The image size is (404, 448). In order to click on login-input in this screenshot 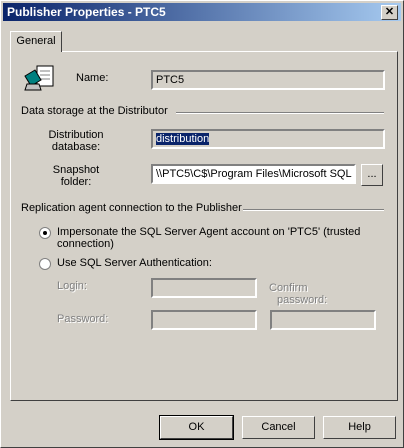, I will do `click(204, 288)`.